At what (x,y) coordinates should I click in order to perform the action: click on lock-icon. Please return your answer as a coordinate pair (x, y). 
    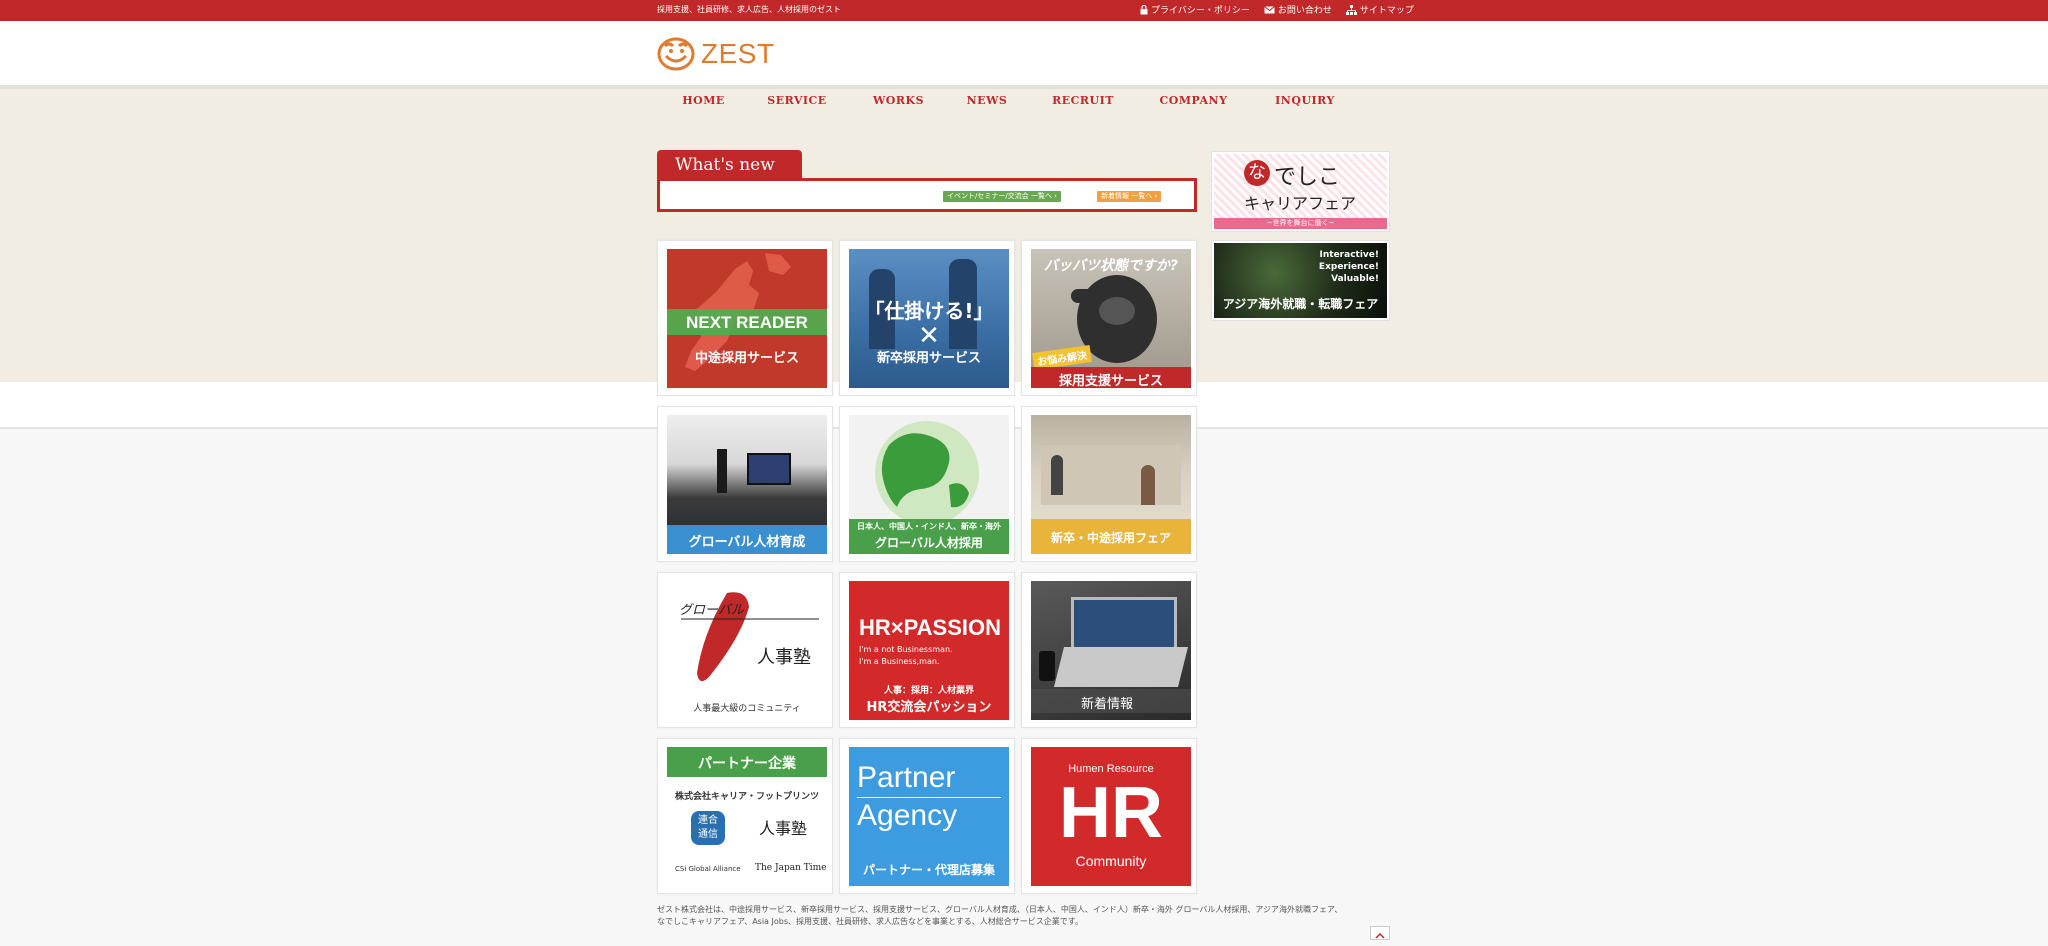
    Looking at the image, I should click on (1144, 9).